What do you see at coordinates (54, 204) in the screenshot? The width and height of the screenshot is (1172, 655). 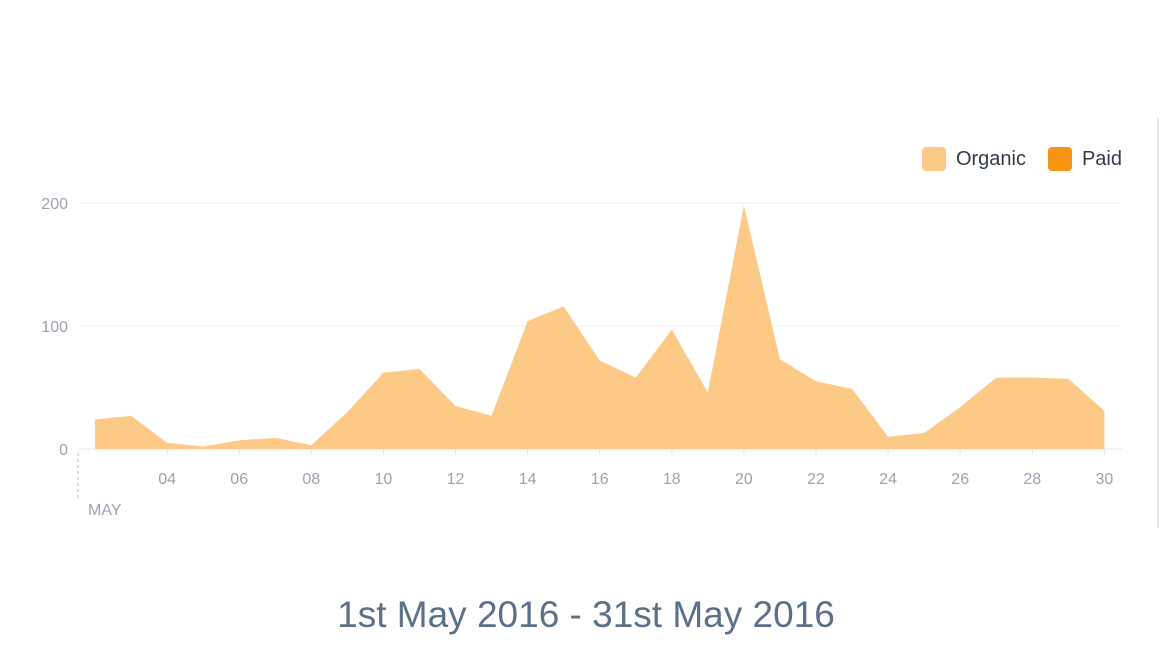 I see `y-tick-label-200: 200` at bounding box center [54, 204].